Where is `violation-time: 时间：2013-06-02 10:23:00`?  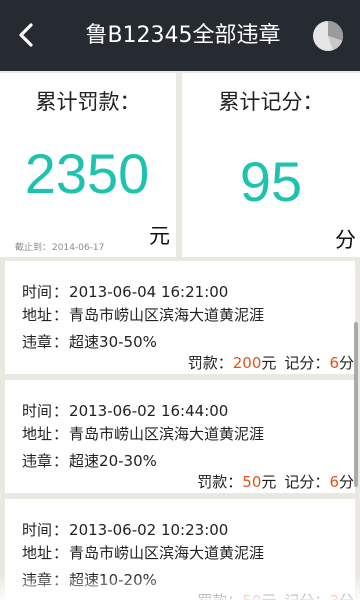 violation-time: 时间：2013-06-02 10:23:00 is located at coordinates (125, 530).